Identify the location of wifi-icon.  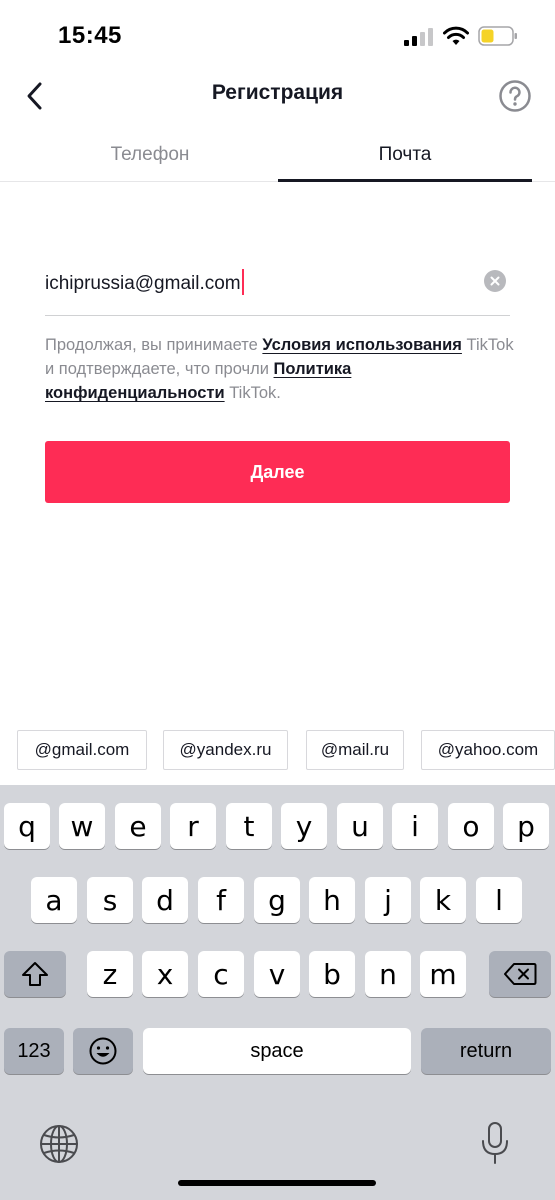
(456, 35).